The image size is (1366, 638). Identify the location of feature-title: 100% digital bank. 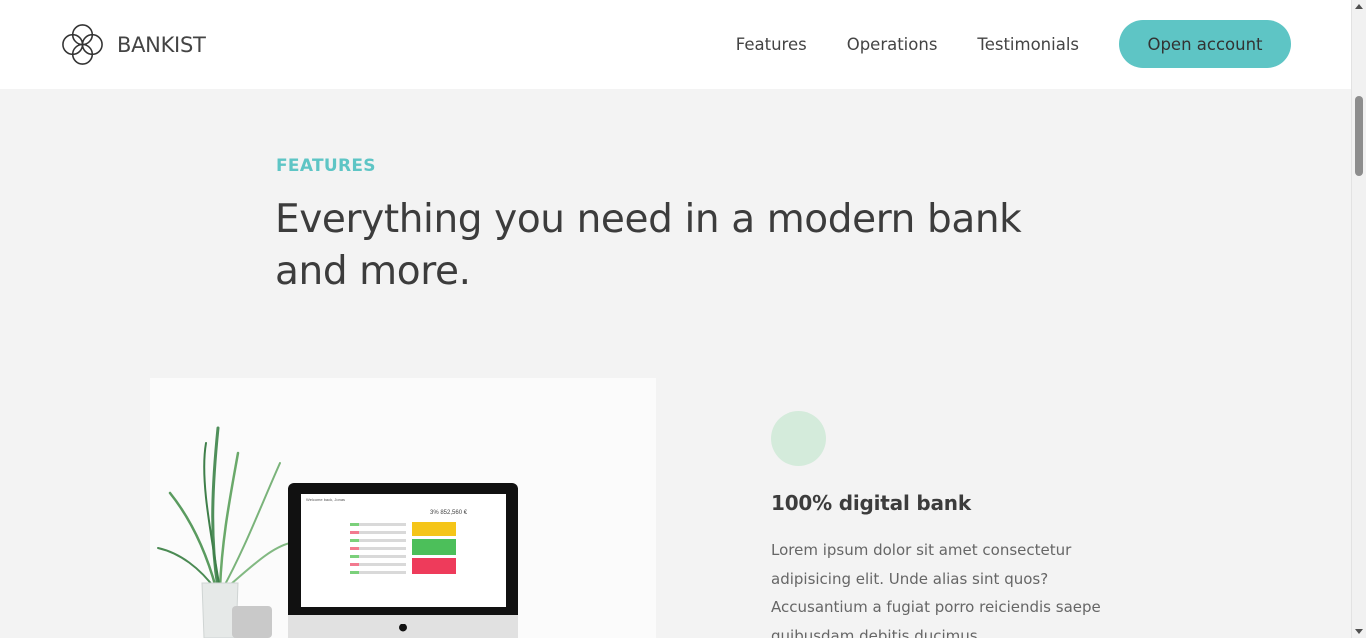
(871, 503).